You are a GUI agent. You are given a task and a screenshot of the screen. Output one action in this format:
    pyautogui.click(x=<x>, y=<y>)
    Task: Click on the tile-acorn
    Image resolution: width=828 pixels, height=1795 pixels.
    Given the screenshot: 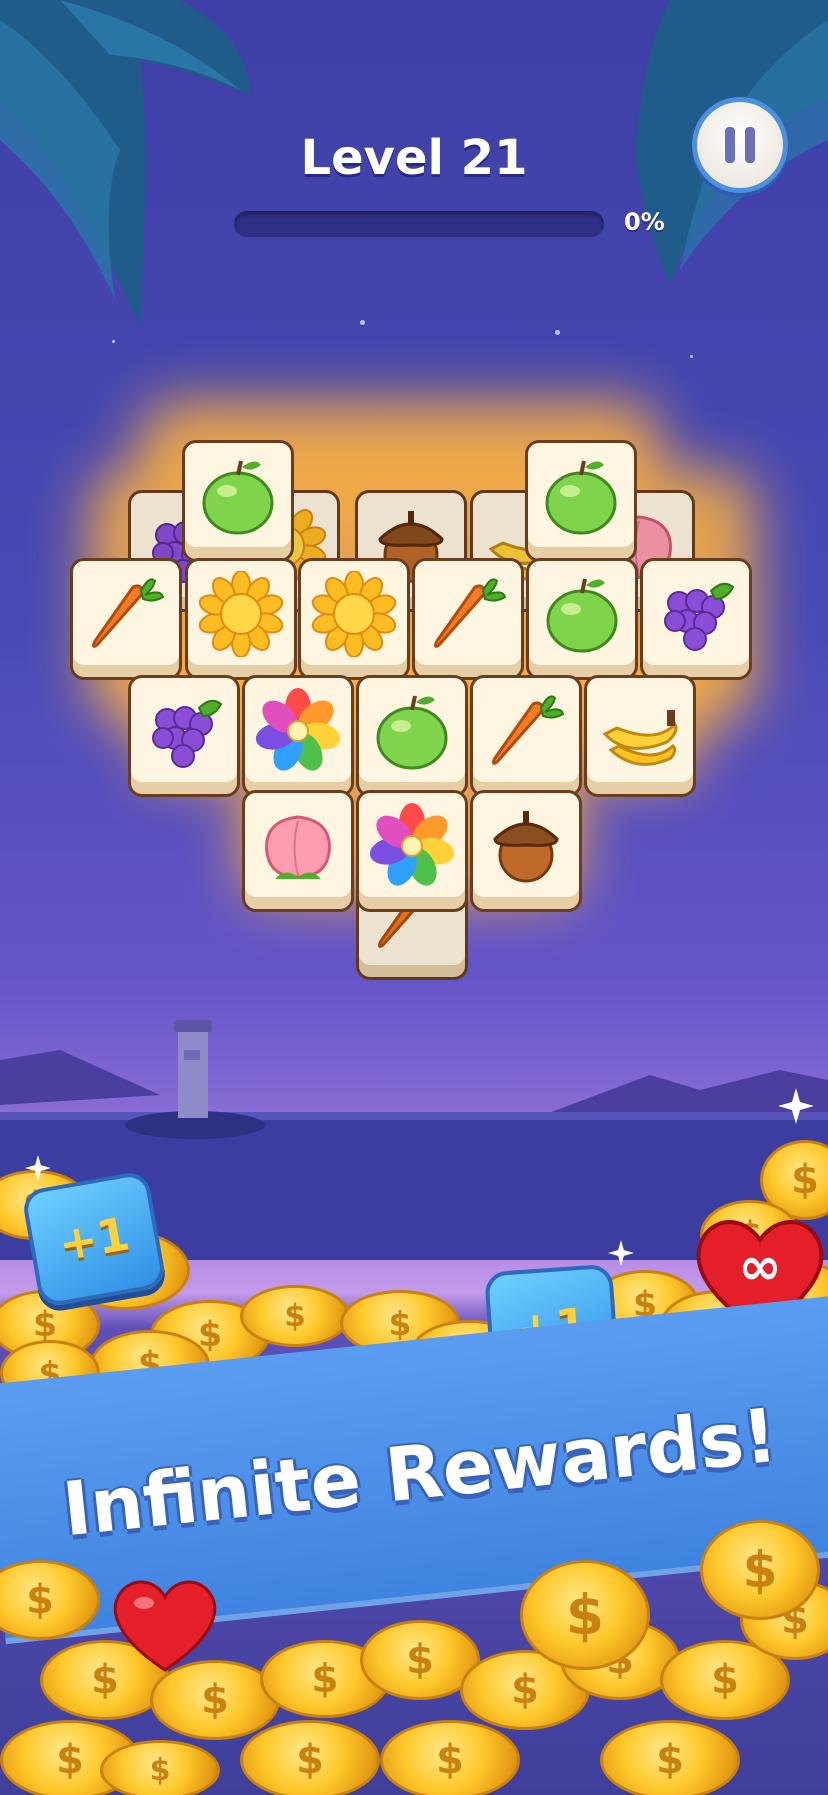 What is the action you would take?
    pyautogui.click(x=526, y=851)
    